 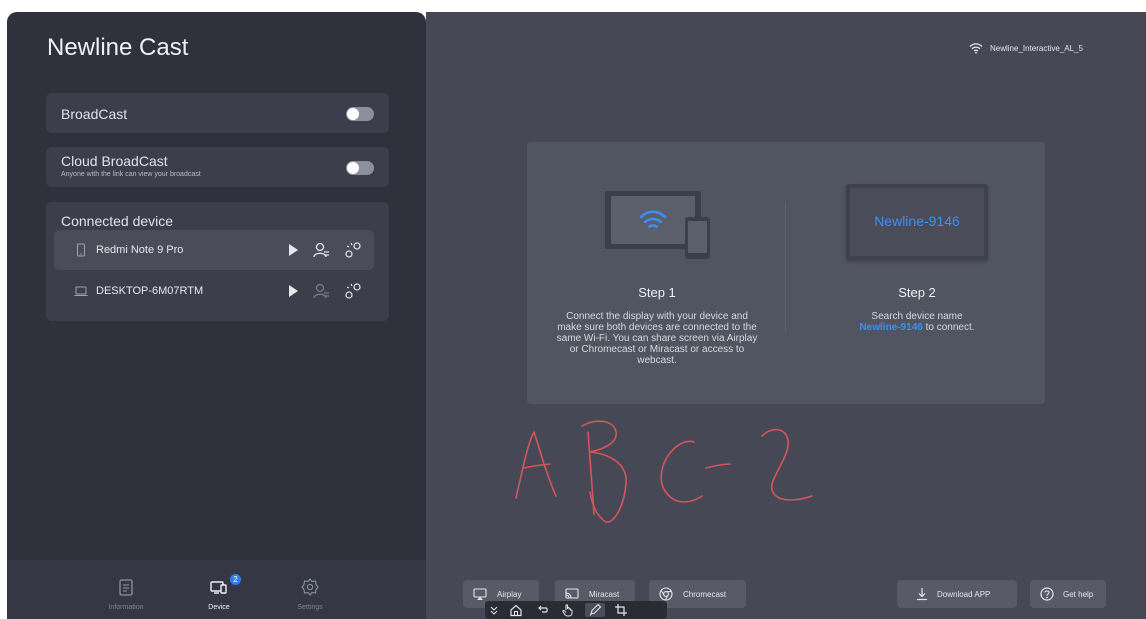 What do you see at coordinates (621, 610) in the screenshot?
I see `crop-icon` at bounding box center [621, 610].